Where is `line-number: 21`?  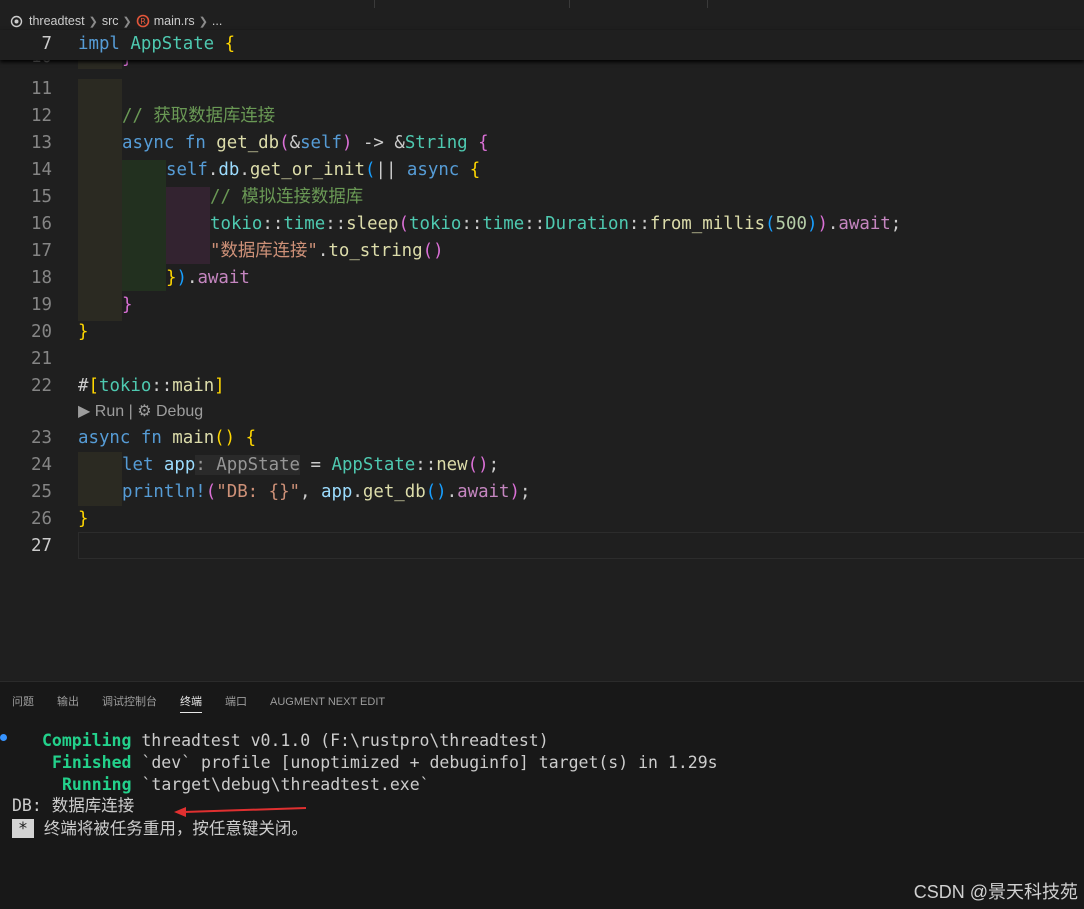 line-number: 21 is located at coordinates (41, 359).